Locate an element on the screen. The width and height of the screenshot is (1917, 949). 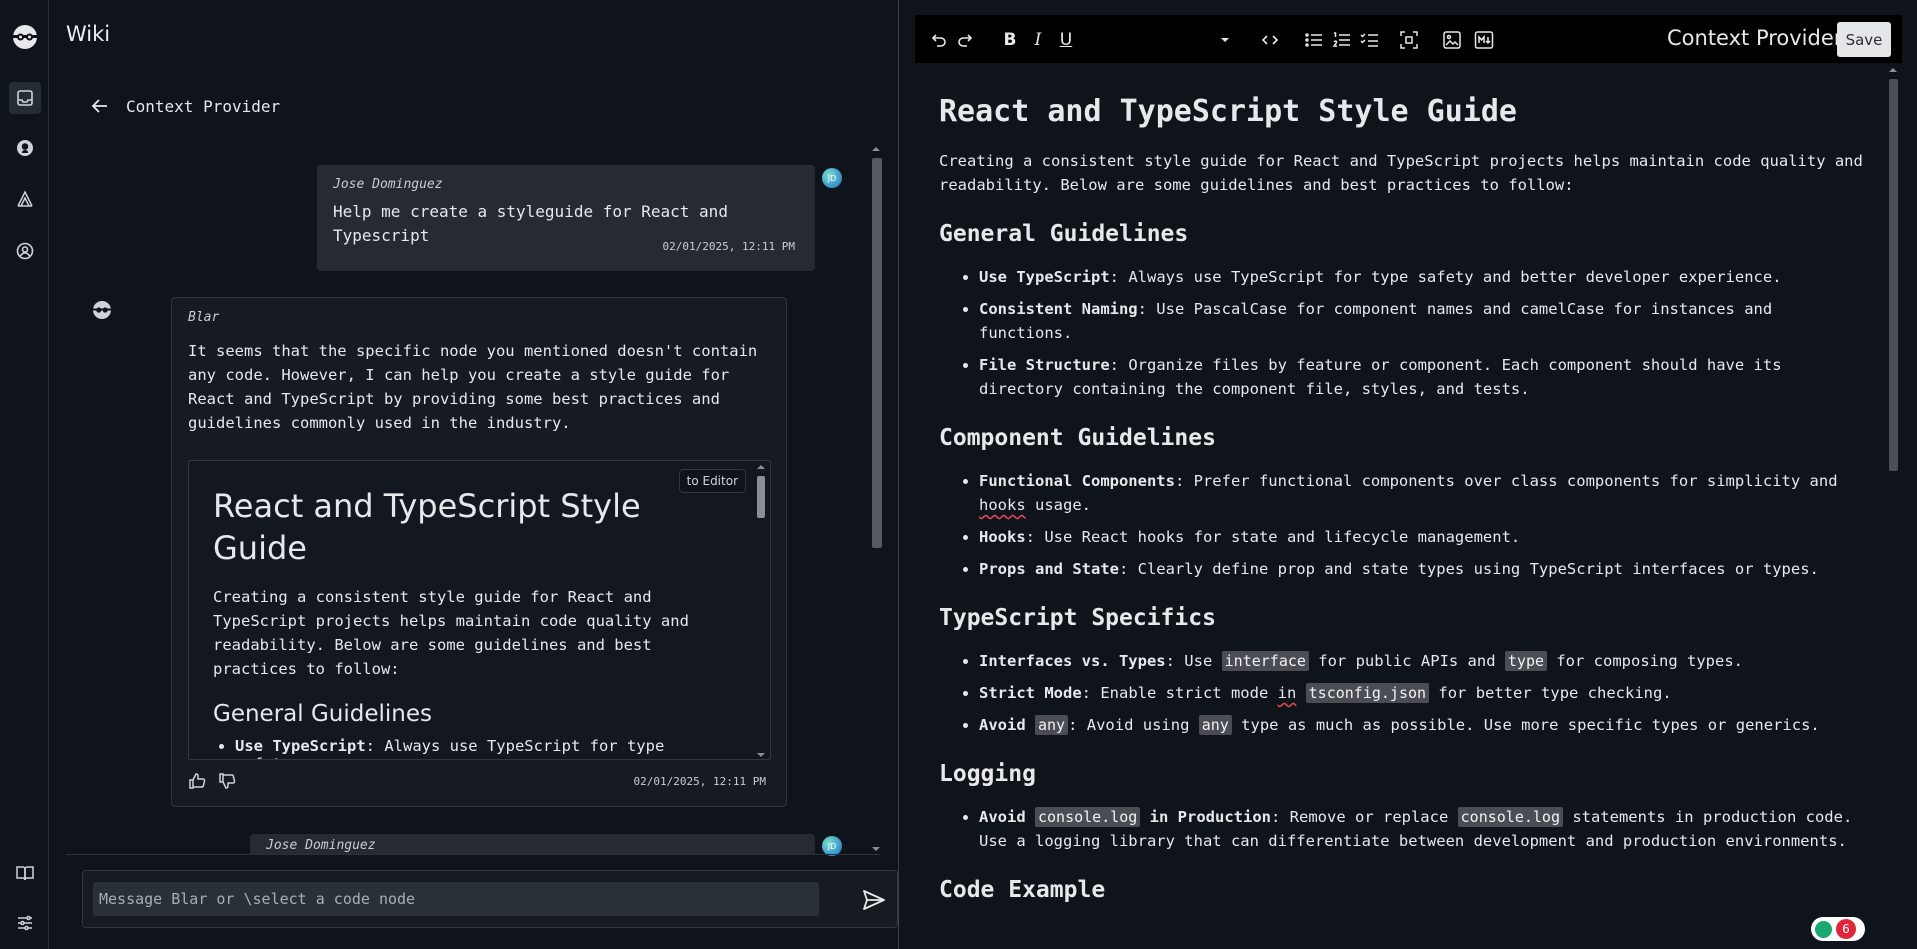
thumbs-up-icon is located at coordinates (197, 781).